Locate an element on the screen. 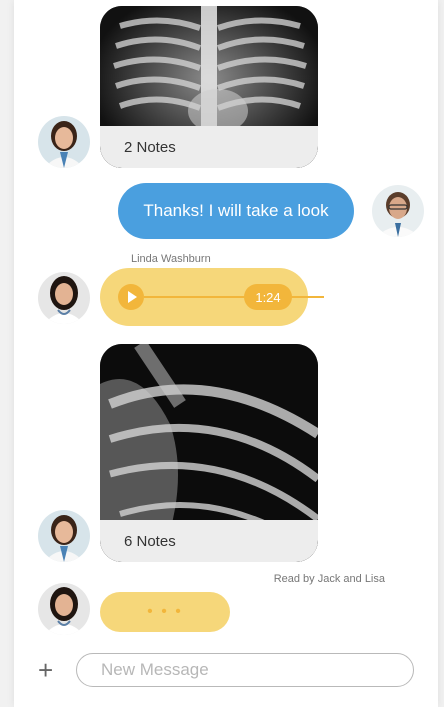 This screenshot has height=707, width=444. new-message-input is located at coordinates (245, 670).